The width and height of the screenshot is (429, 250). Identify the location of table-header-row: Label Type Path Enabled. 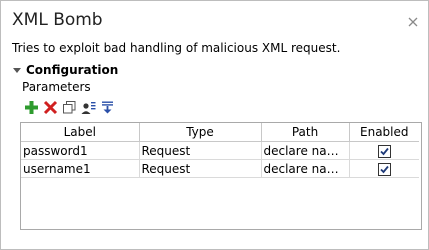
(220, 132).